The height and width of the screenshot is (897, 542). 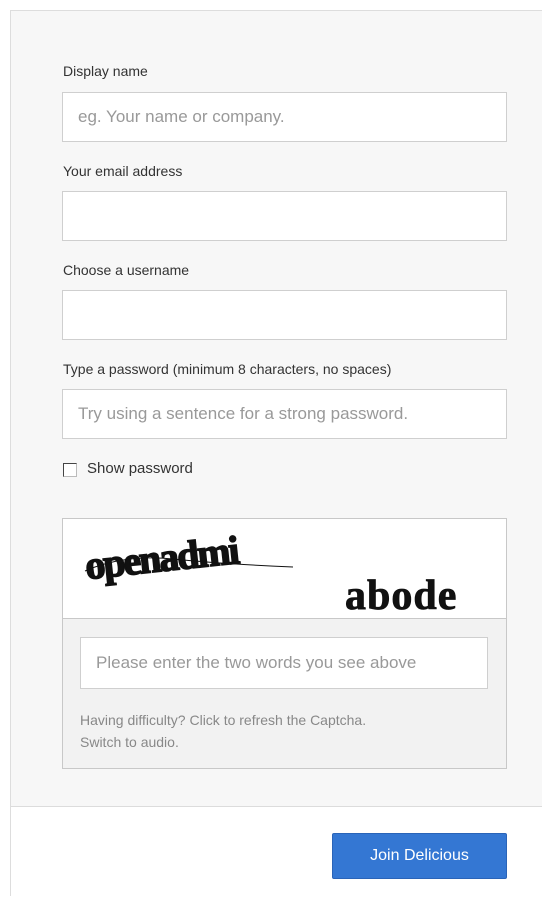 What do you see at coordinates (419, 856) in the screenshot?
I see `join-delicious-button: Join Delicious` at bounding box center [419, 856].